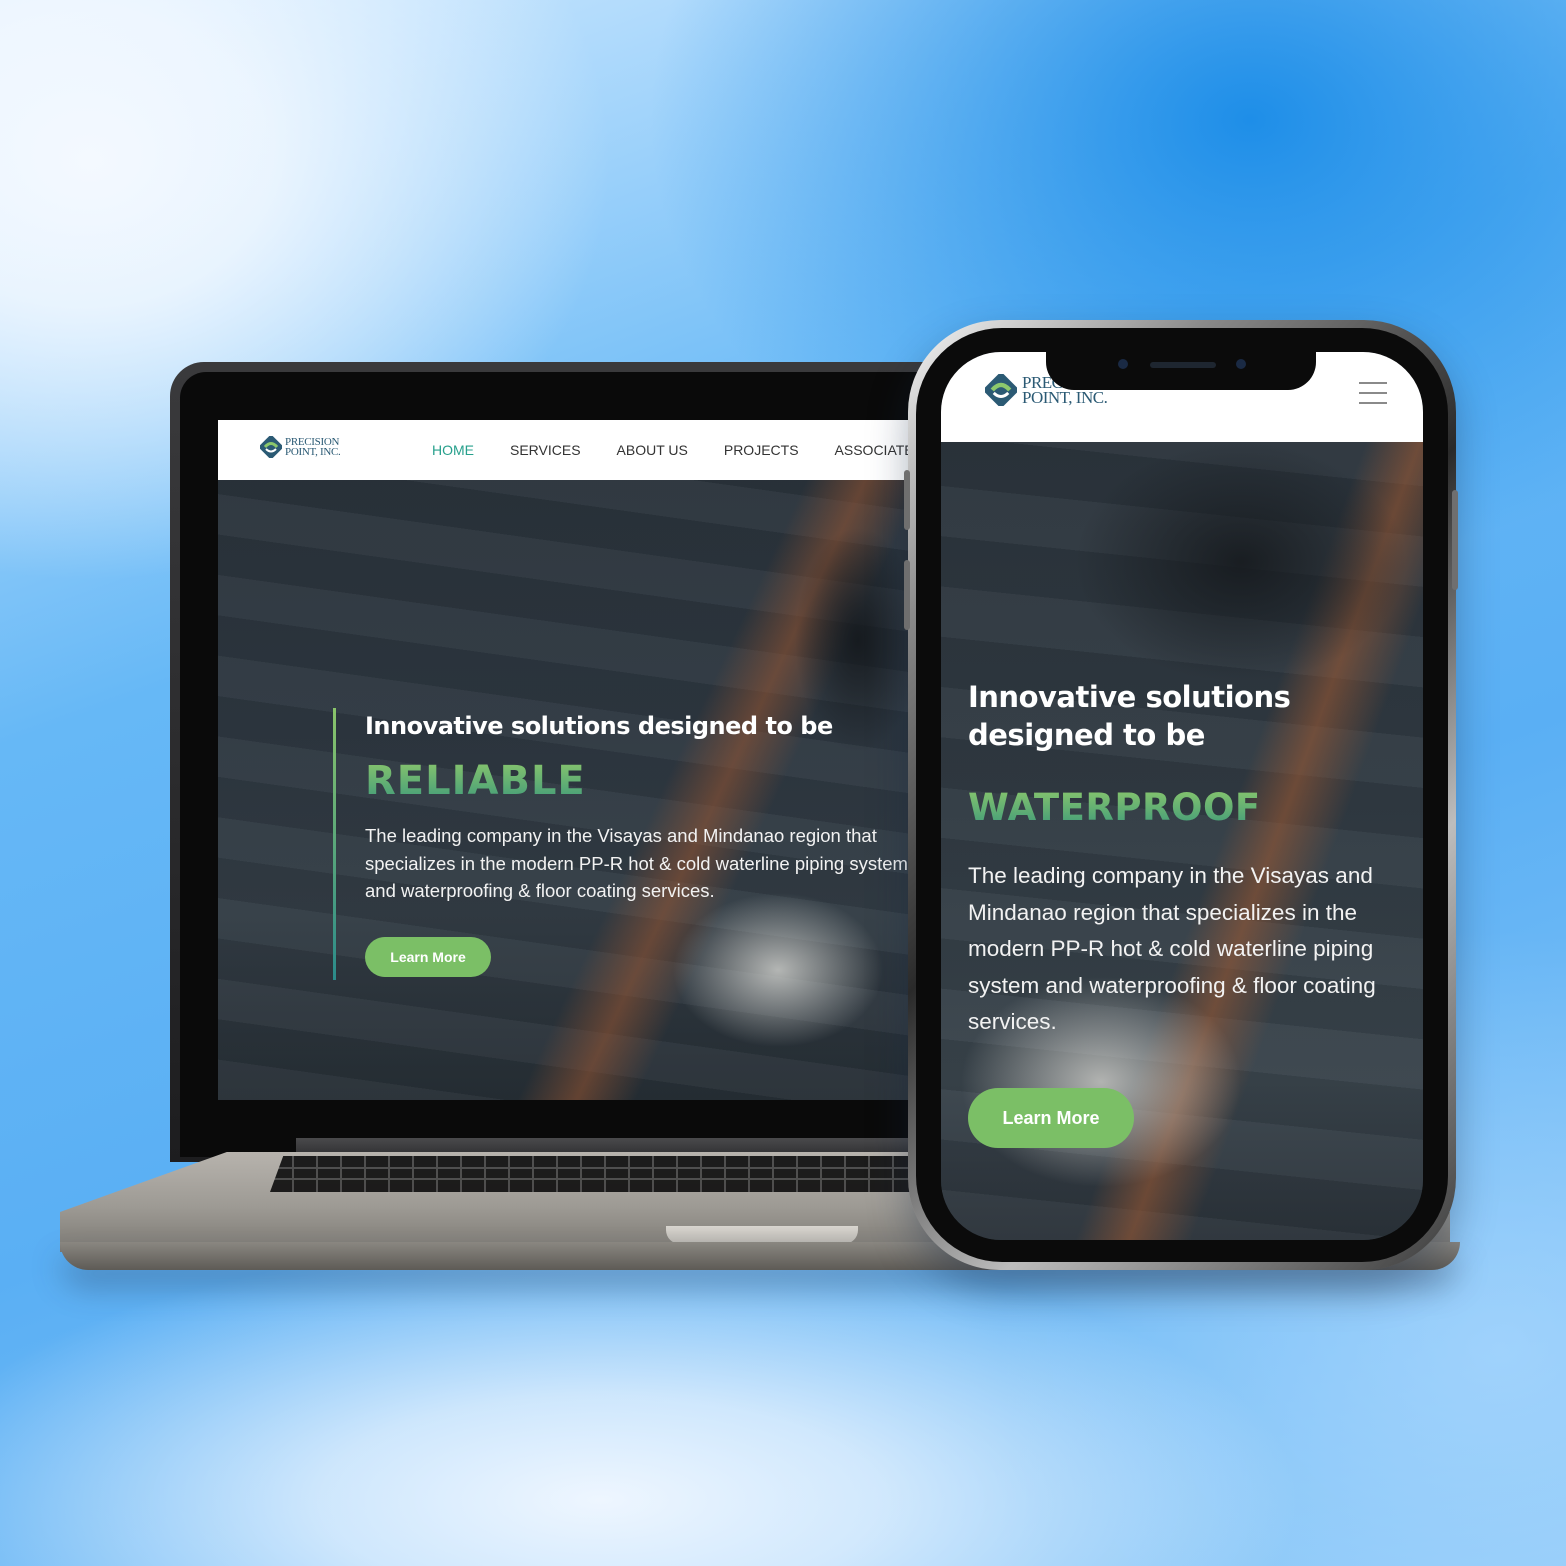  Describe the element at coordinates (599, 726) in the screenshot. I see `desktop-hero-heading: Innovative solutions designed to be` at that location.